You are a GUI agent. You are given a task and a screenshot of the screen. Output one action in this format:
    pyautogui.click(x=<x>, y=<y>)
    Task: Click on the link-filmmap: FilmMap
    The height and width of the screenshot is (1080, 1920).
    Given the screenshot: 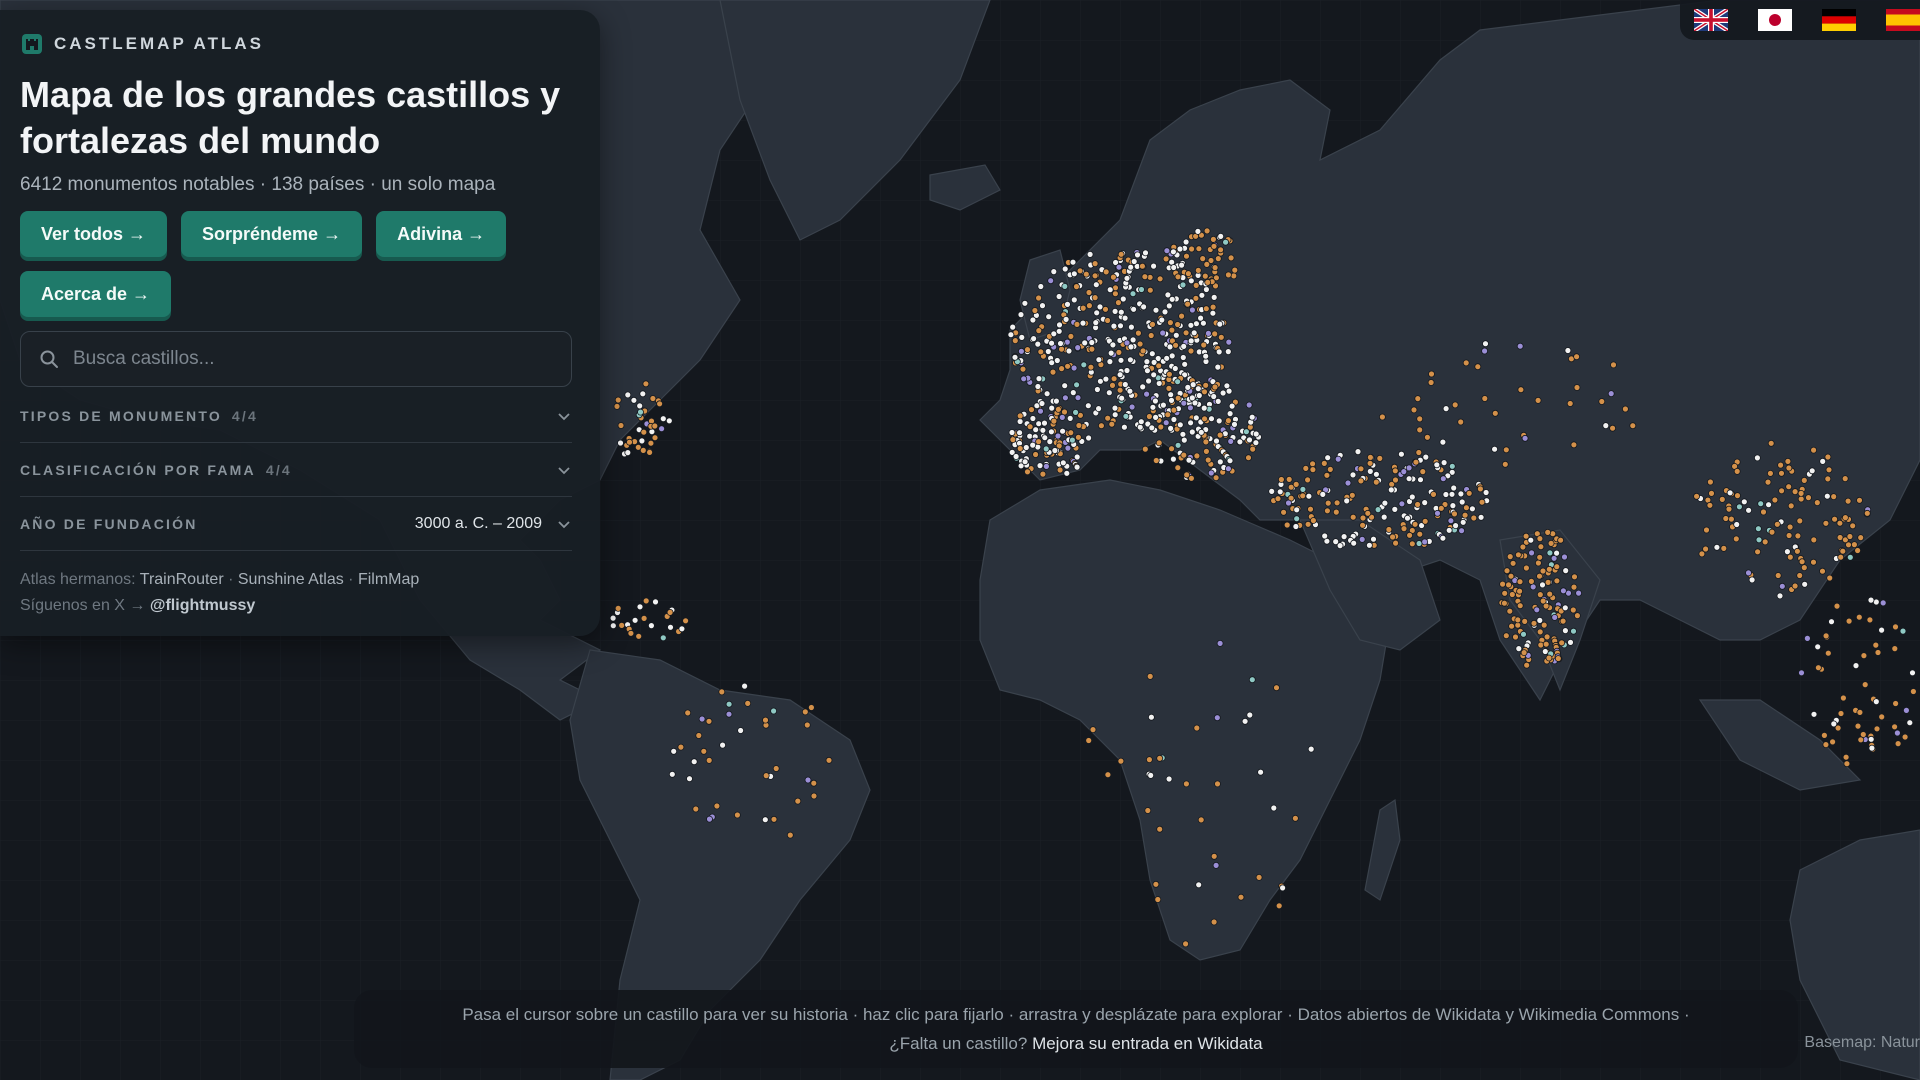 What is the action you would take?
    pyautogui.click(x=388, y=579)
    